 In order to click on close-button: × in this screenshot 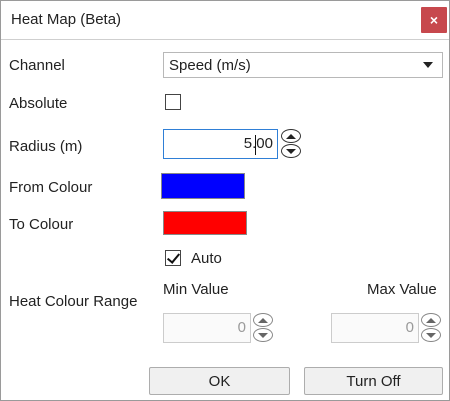, I will do `click(434, 20)`.